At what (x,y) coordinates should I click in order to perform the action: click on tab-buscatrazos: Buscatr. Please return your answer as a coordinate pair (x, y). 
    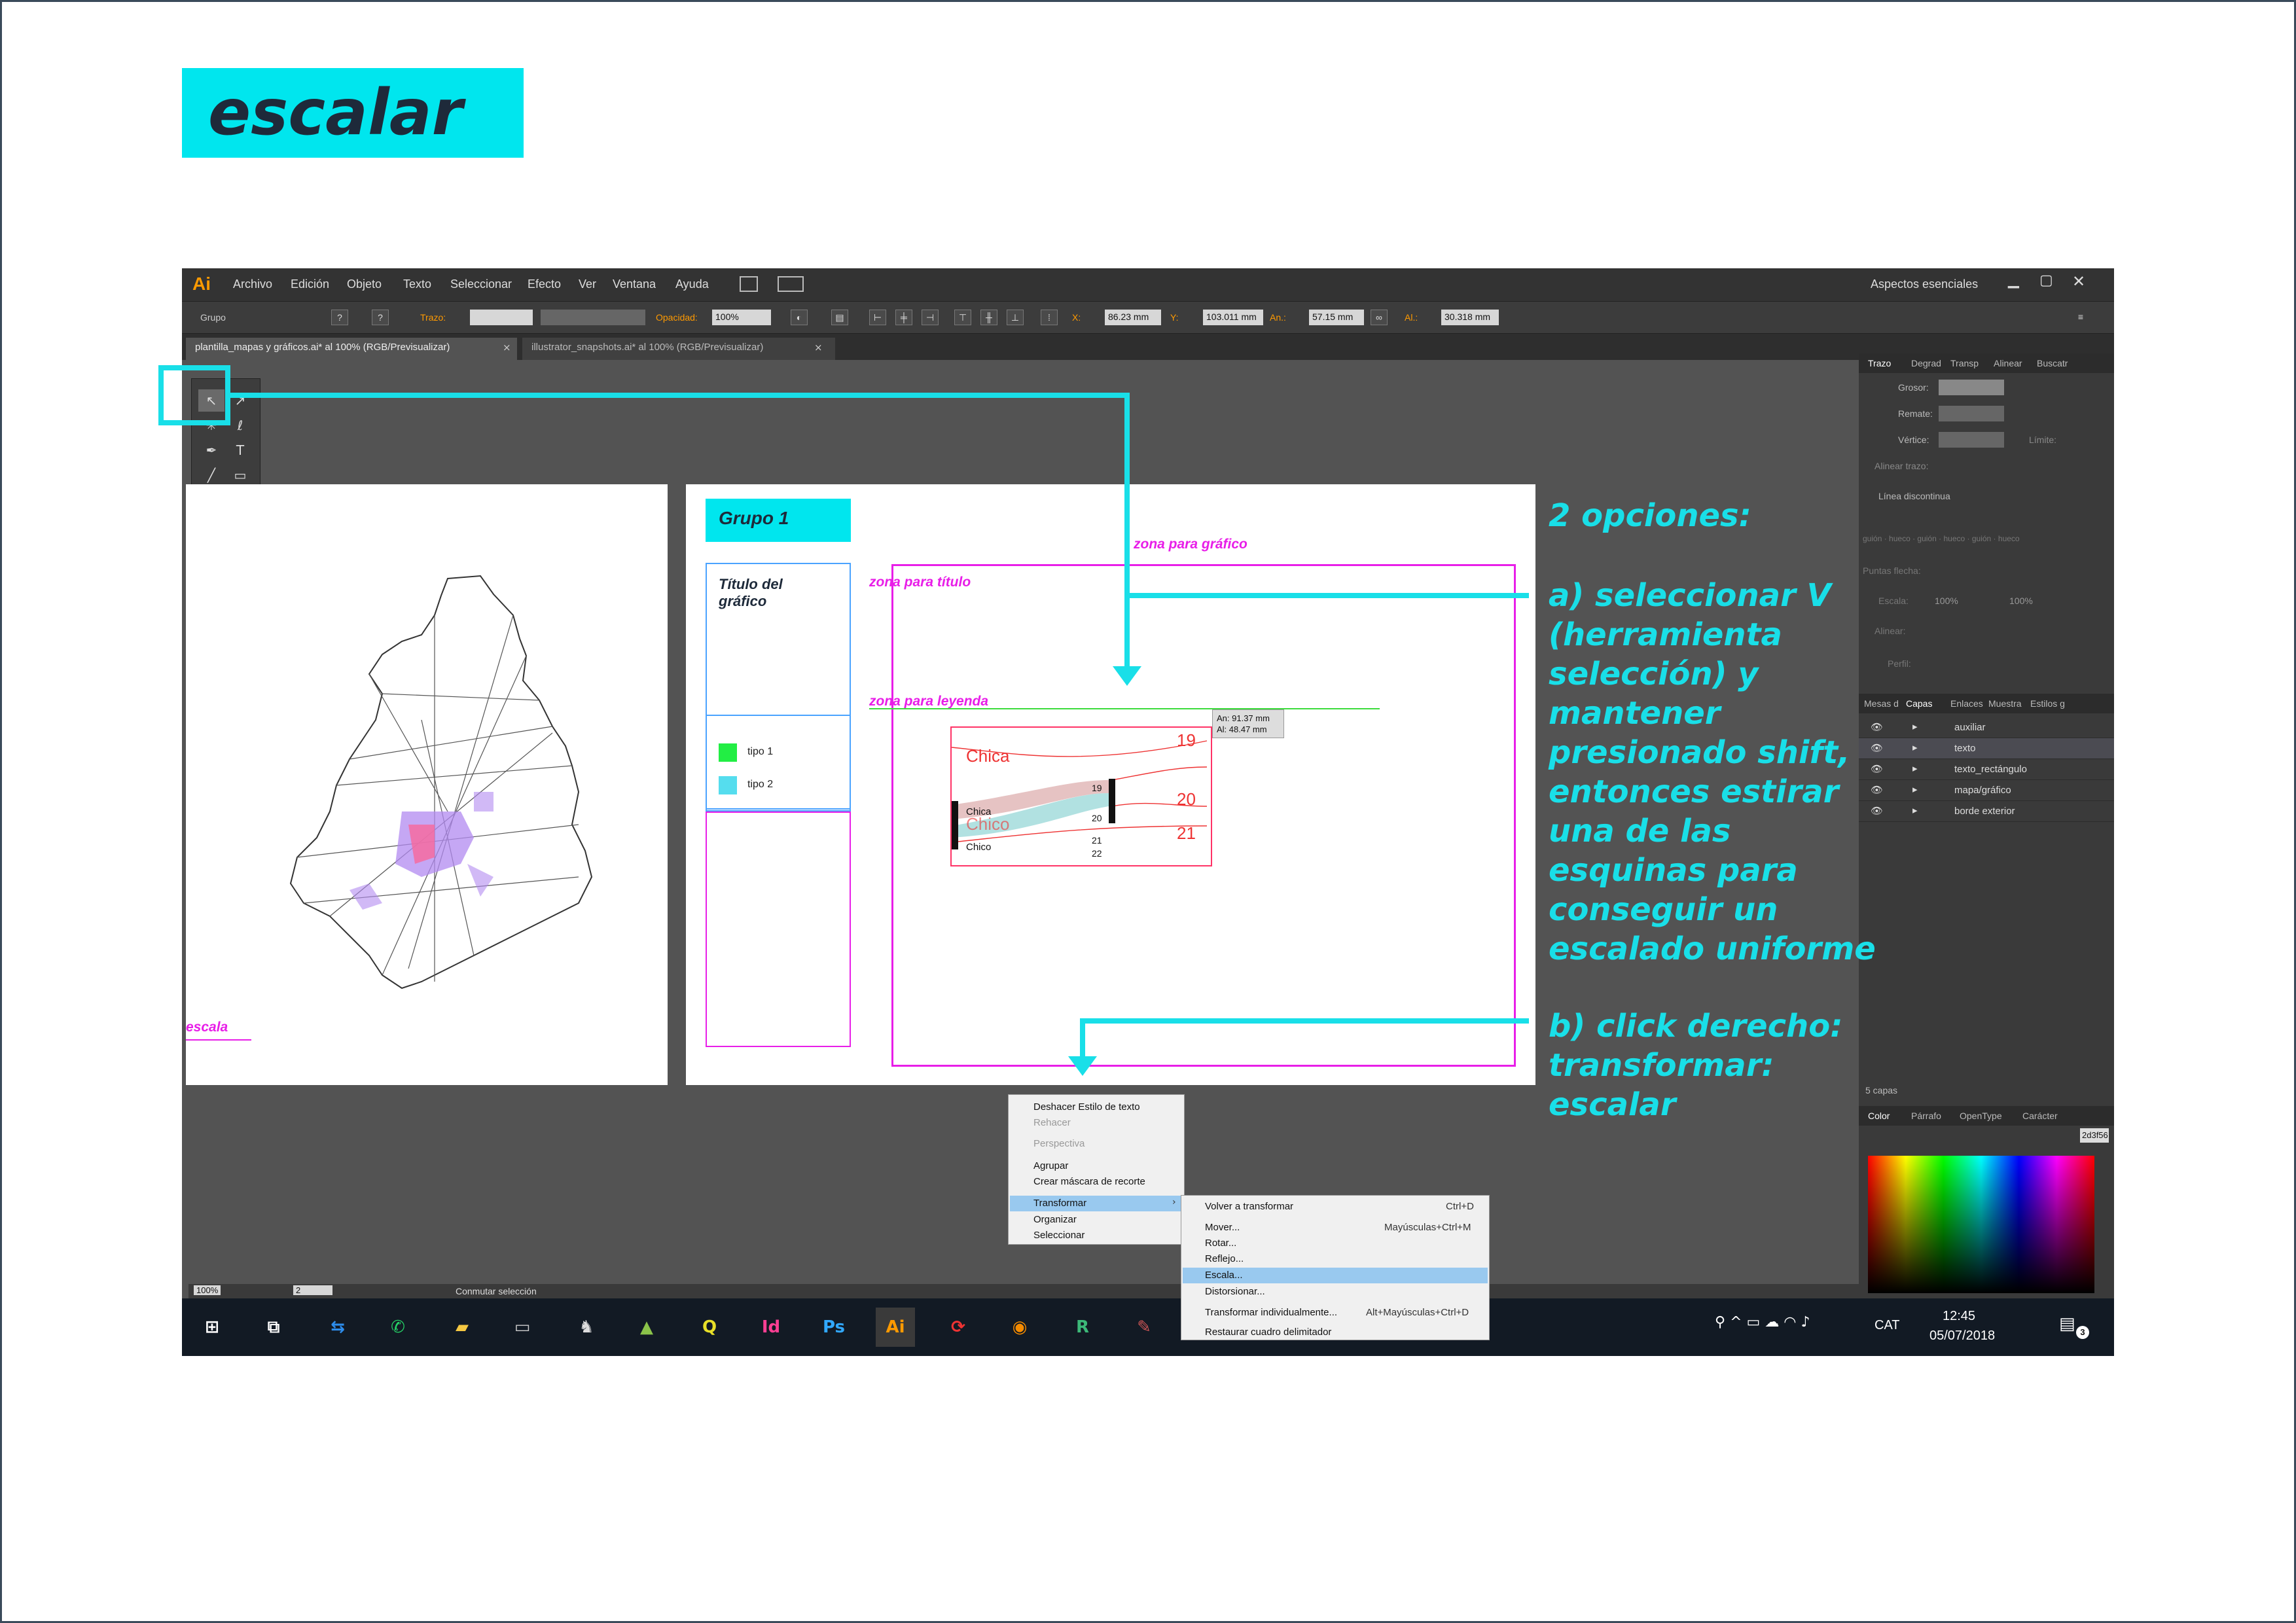
    Looking at the image, I should click on (2052, 363).